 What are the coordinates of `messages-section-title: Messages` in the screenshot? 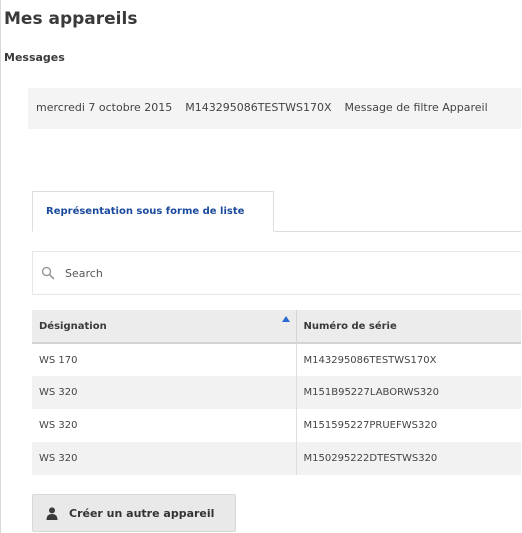 It's located at (34, 57).